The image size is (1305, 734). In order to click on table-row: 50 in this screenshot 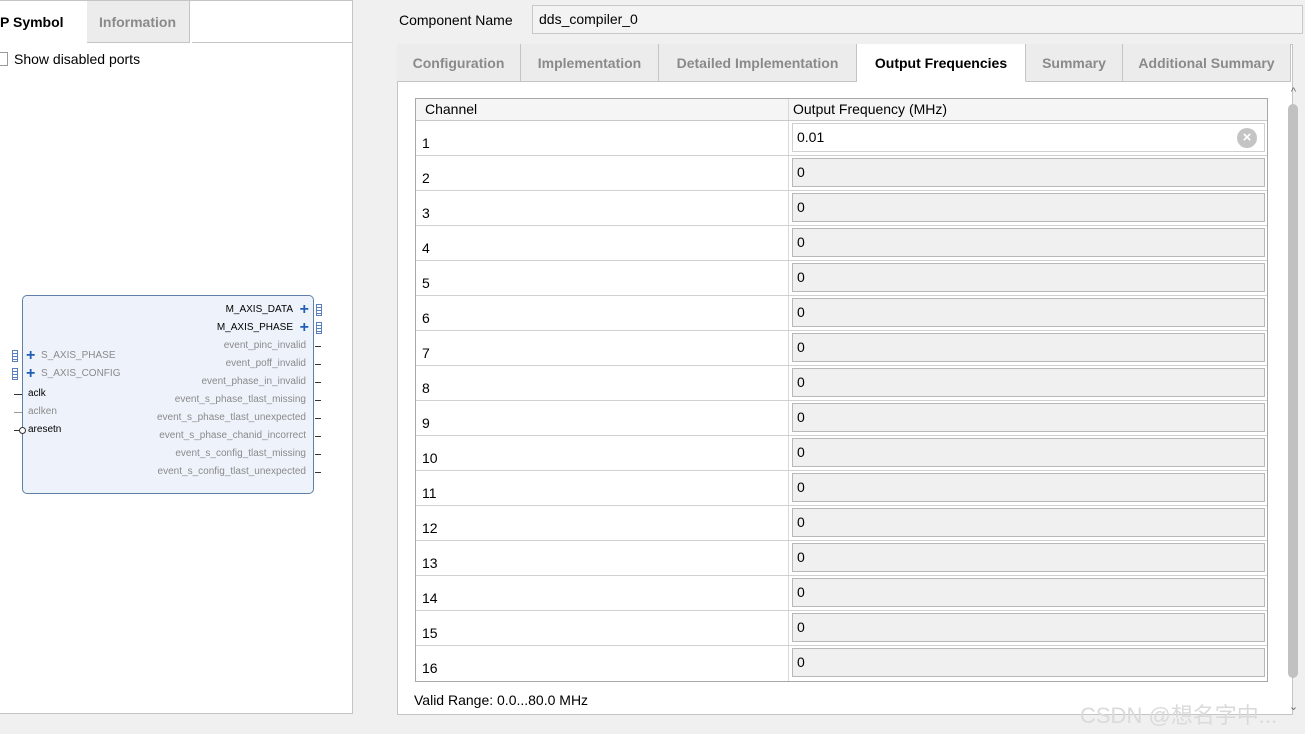, I will do `click(841, 278)`.